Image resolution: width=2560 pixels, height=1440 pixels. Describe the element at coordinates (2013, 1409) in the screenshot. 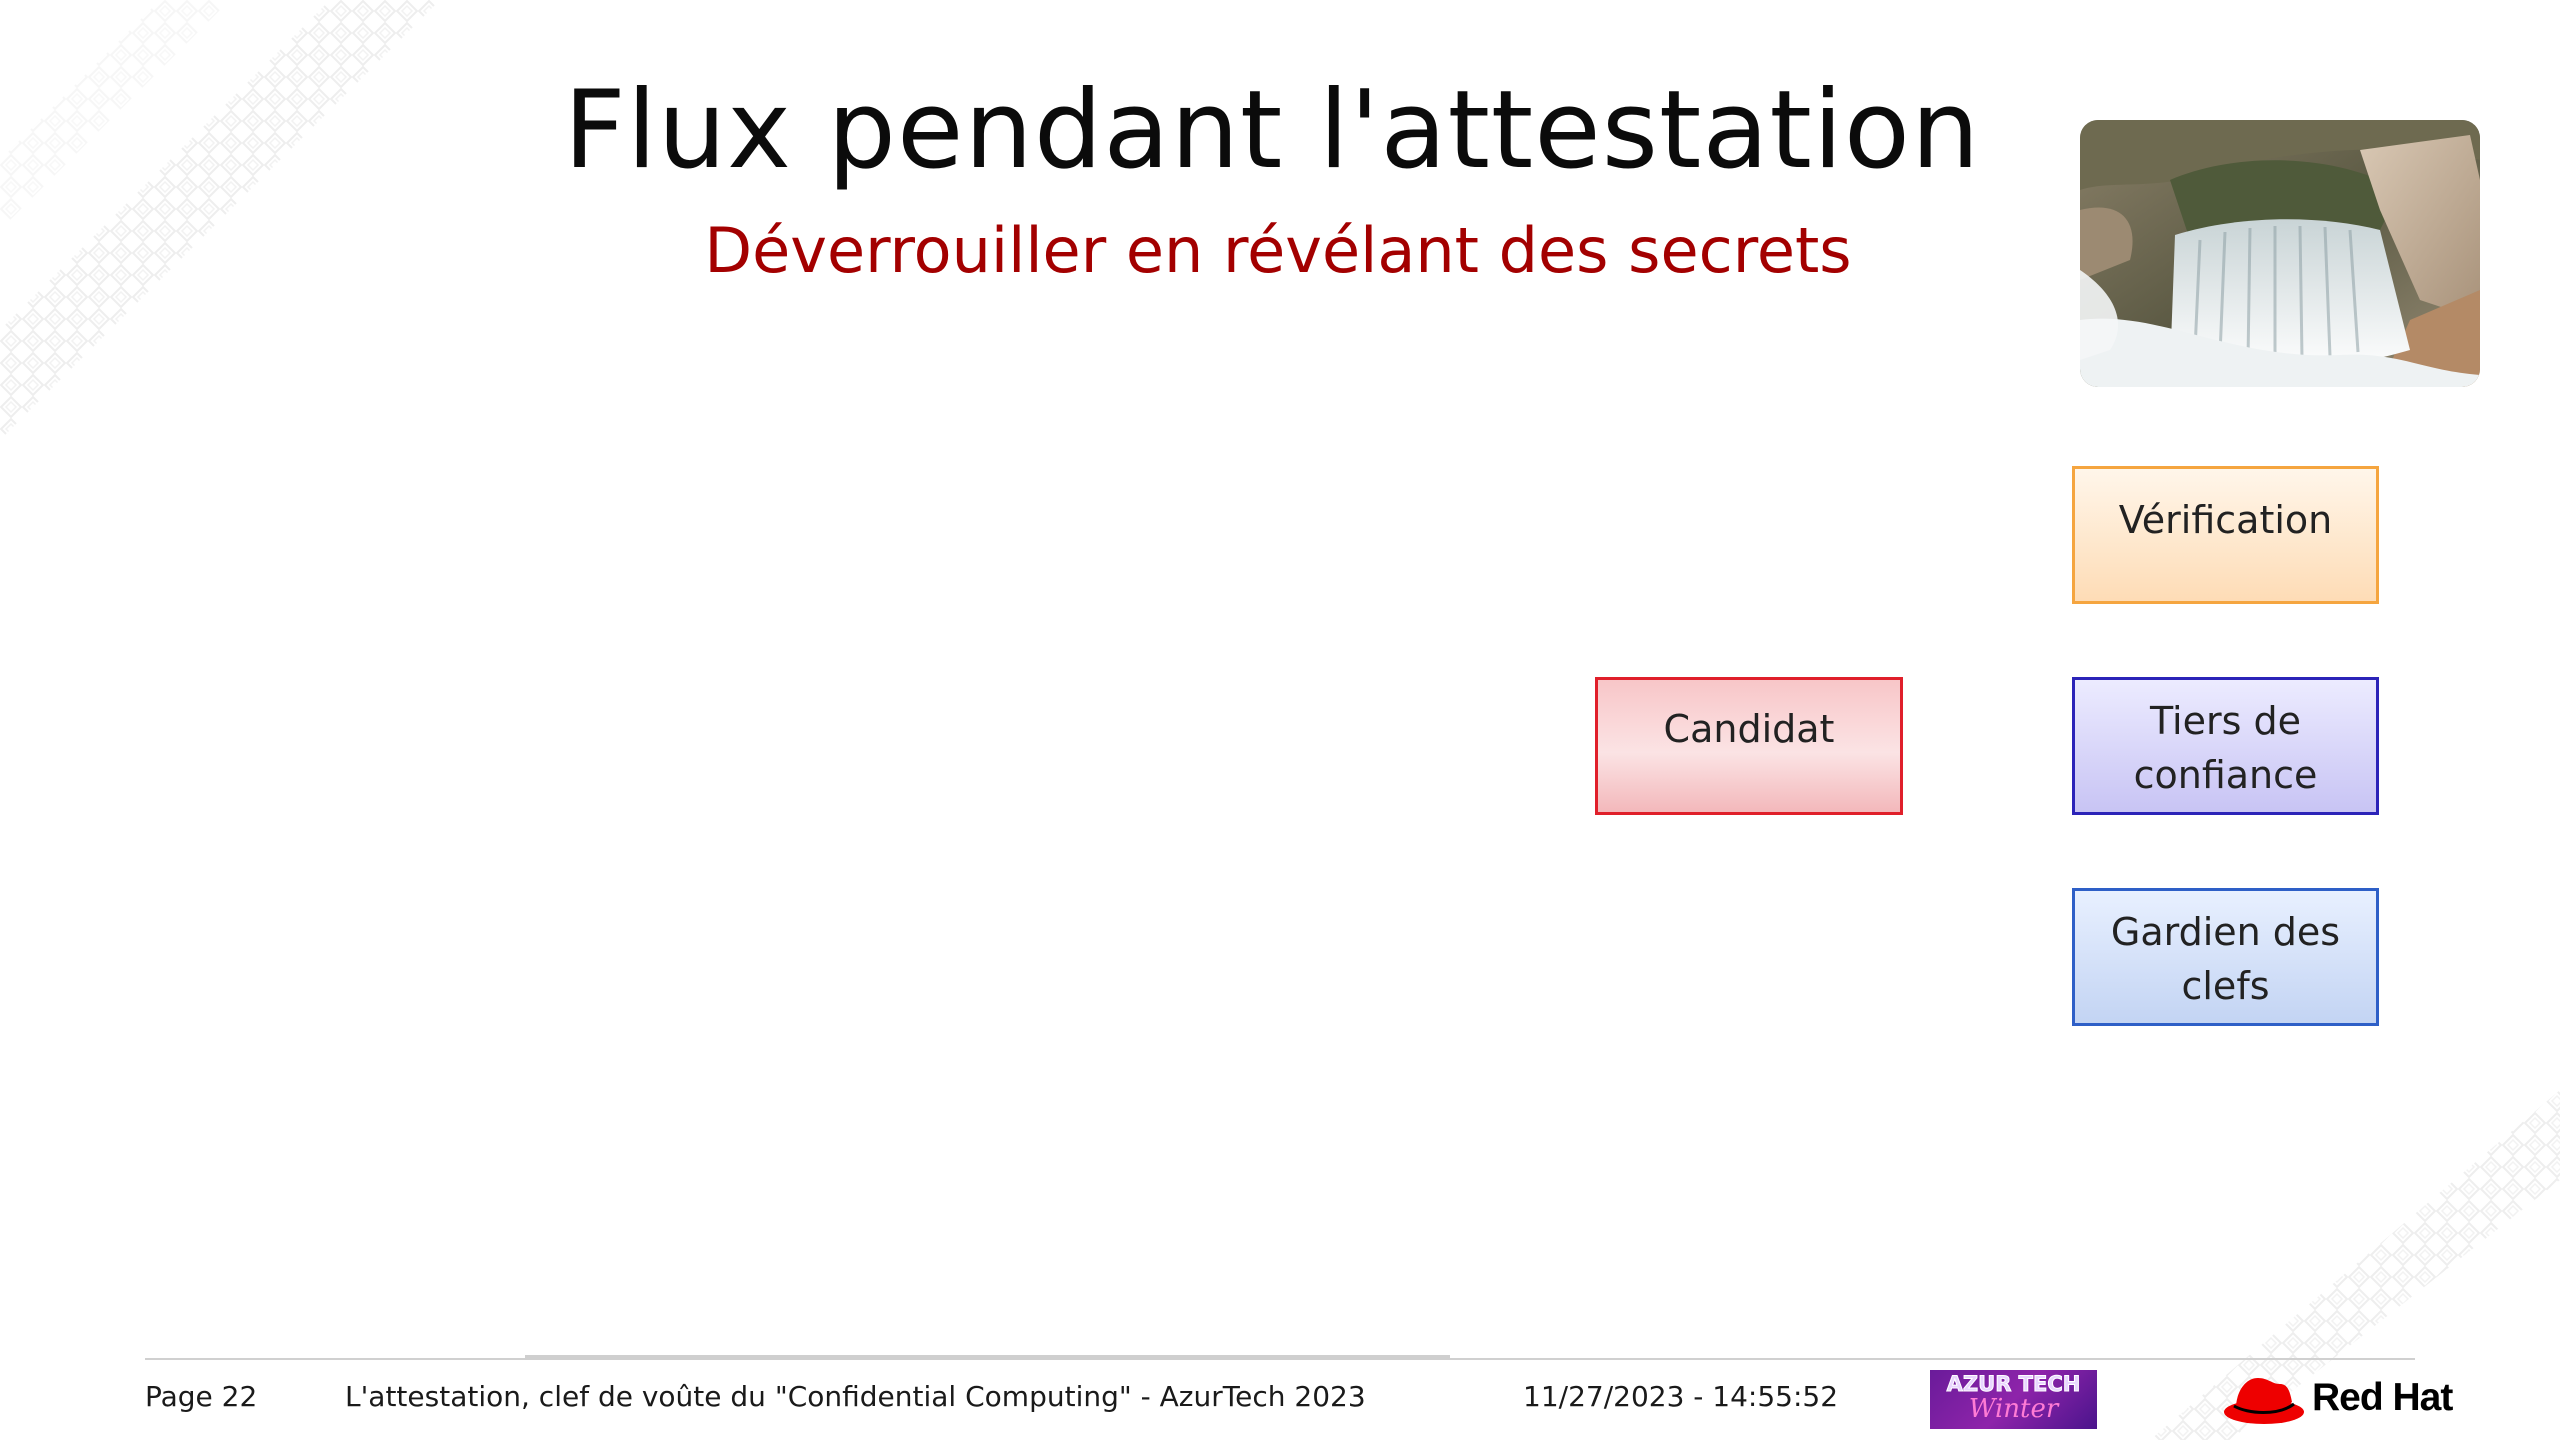

I see `azurtech-logo-bottom: Winter` at that location.